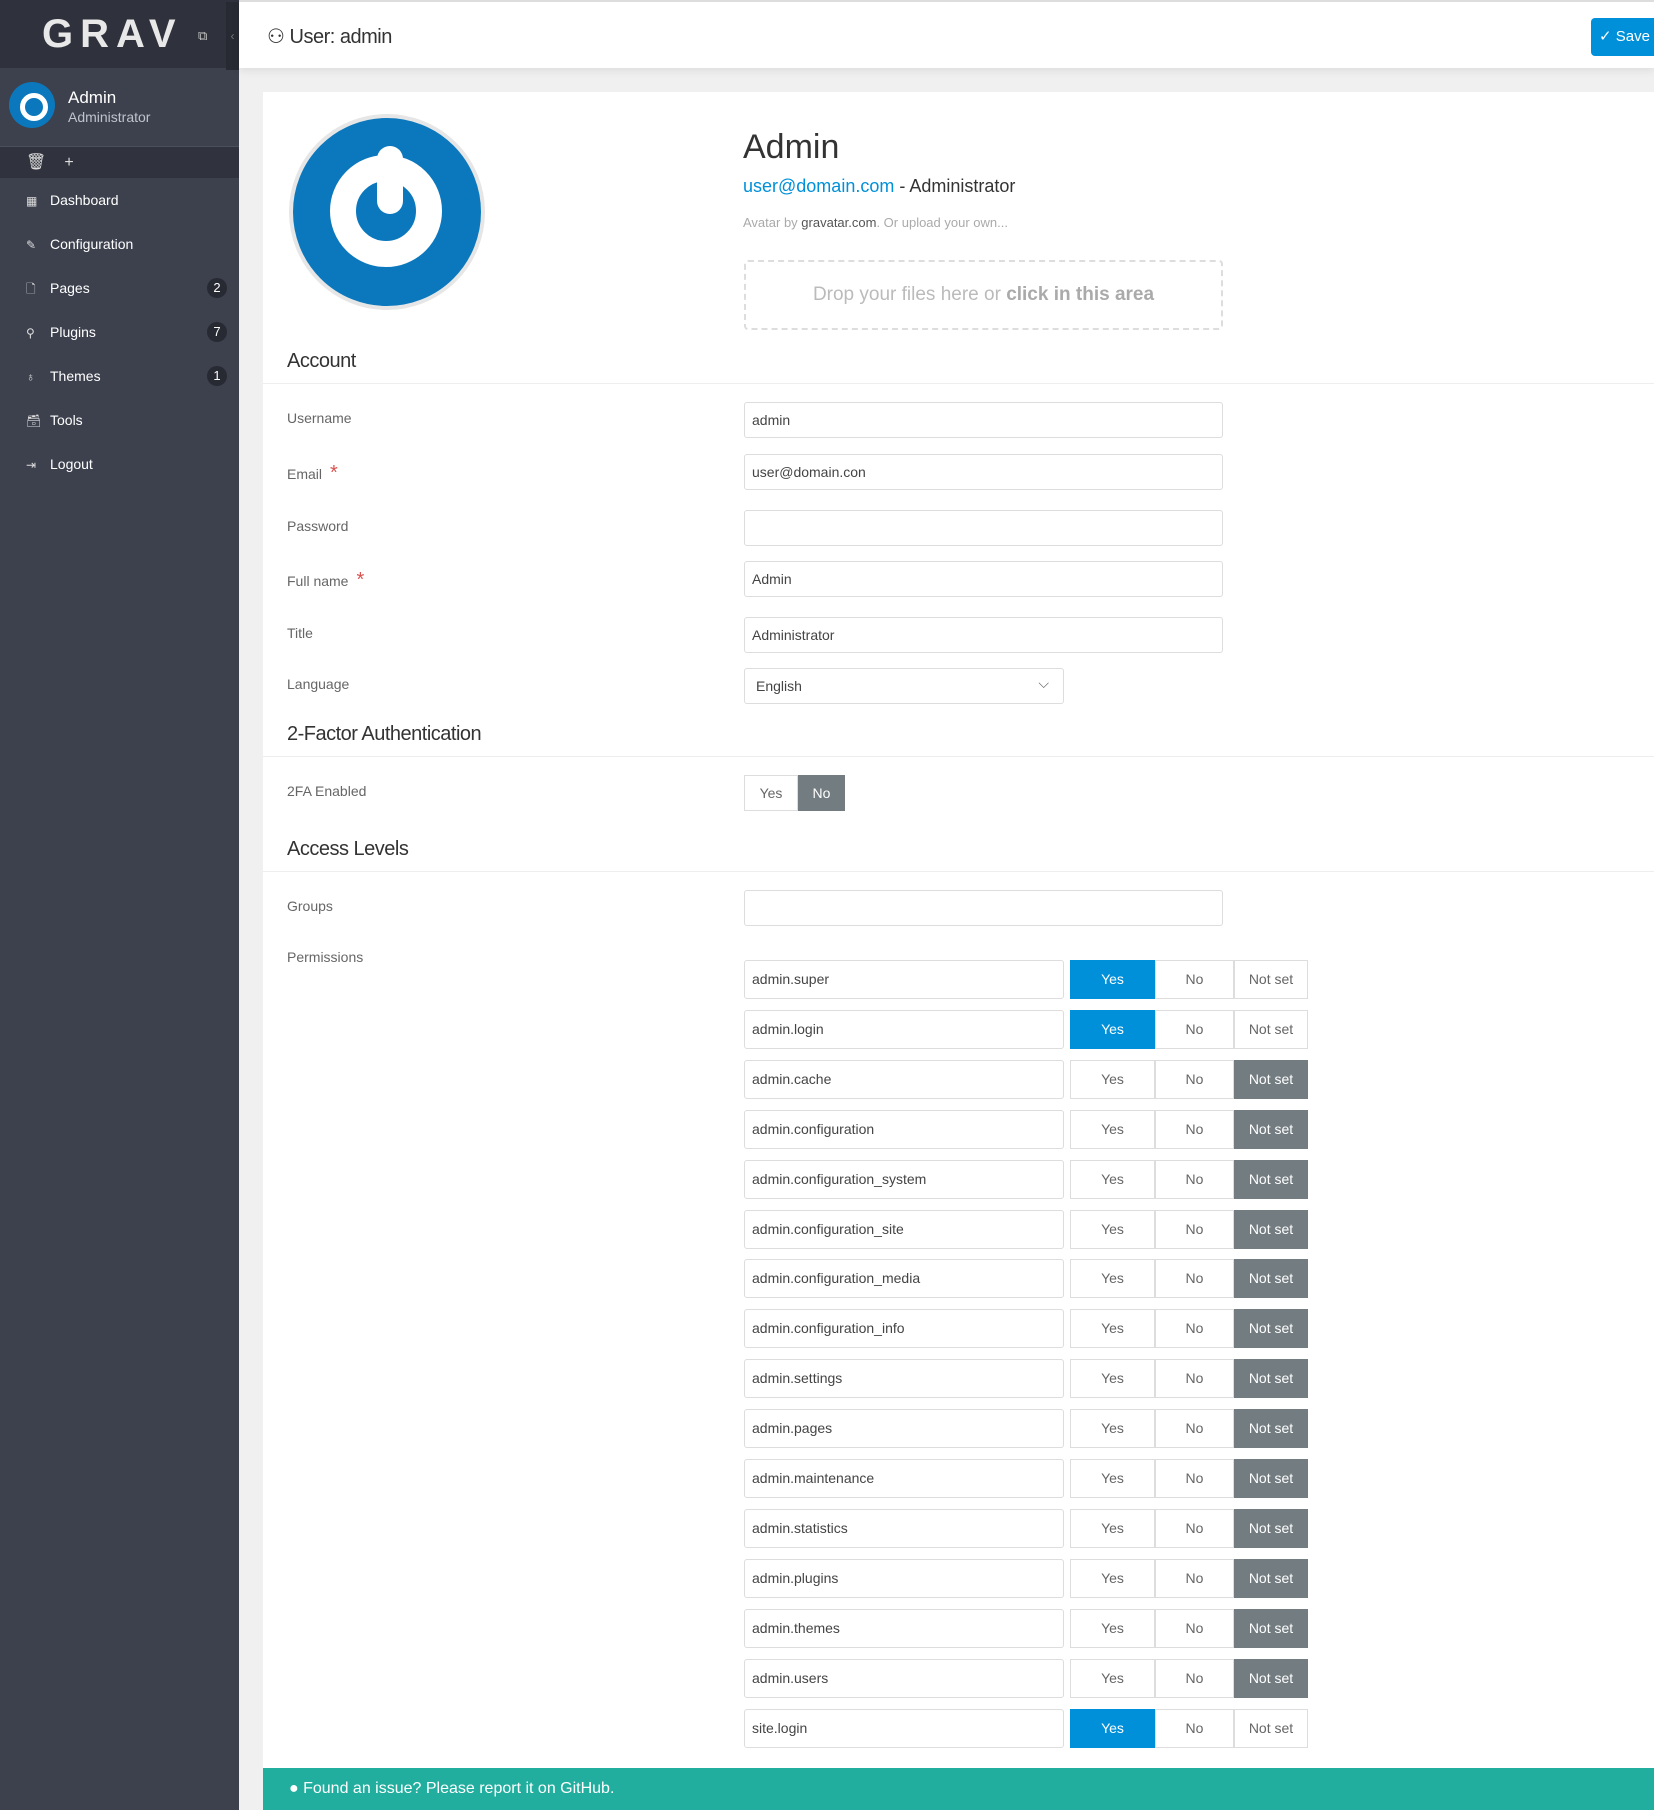 This screenshot has height=1810, width=1654. I want to click on sidebar-user: Admin Administrator, so click(119, 107).